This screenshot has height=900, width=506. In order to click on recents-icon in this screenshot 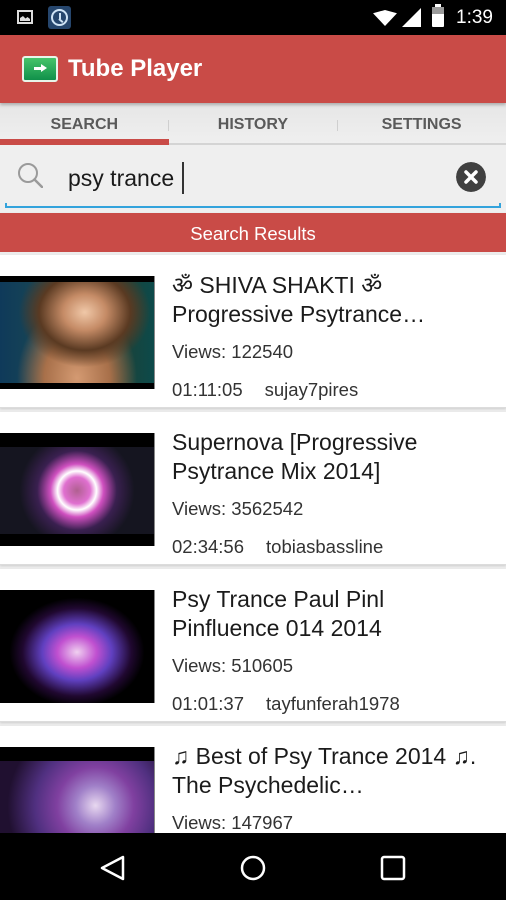, I will do `click(393, 868)`.